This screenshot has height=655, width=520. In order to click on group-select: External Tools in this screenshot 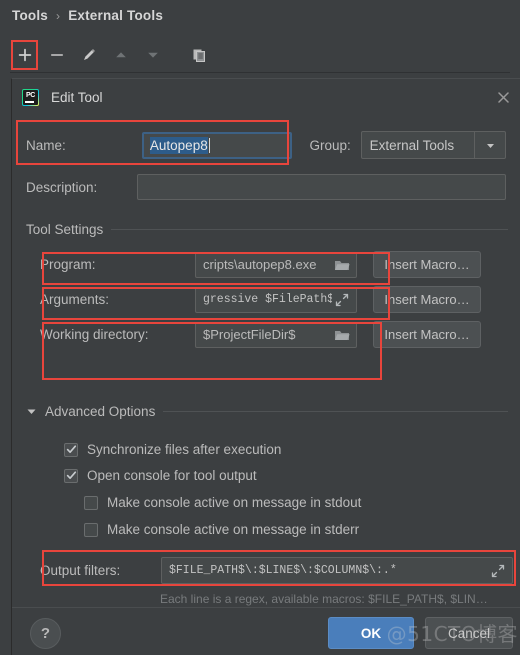, I will do `click(433, 145)`.